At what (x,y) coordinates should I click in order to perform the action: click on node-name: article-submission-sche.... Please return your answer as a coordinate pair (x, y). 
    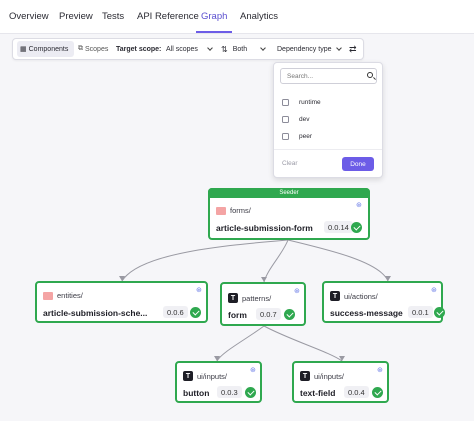
    Looking at the image, I should click on (95, 313).